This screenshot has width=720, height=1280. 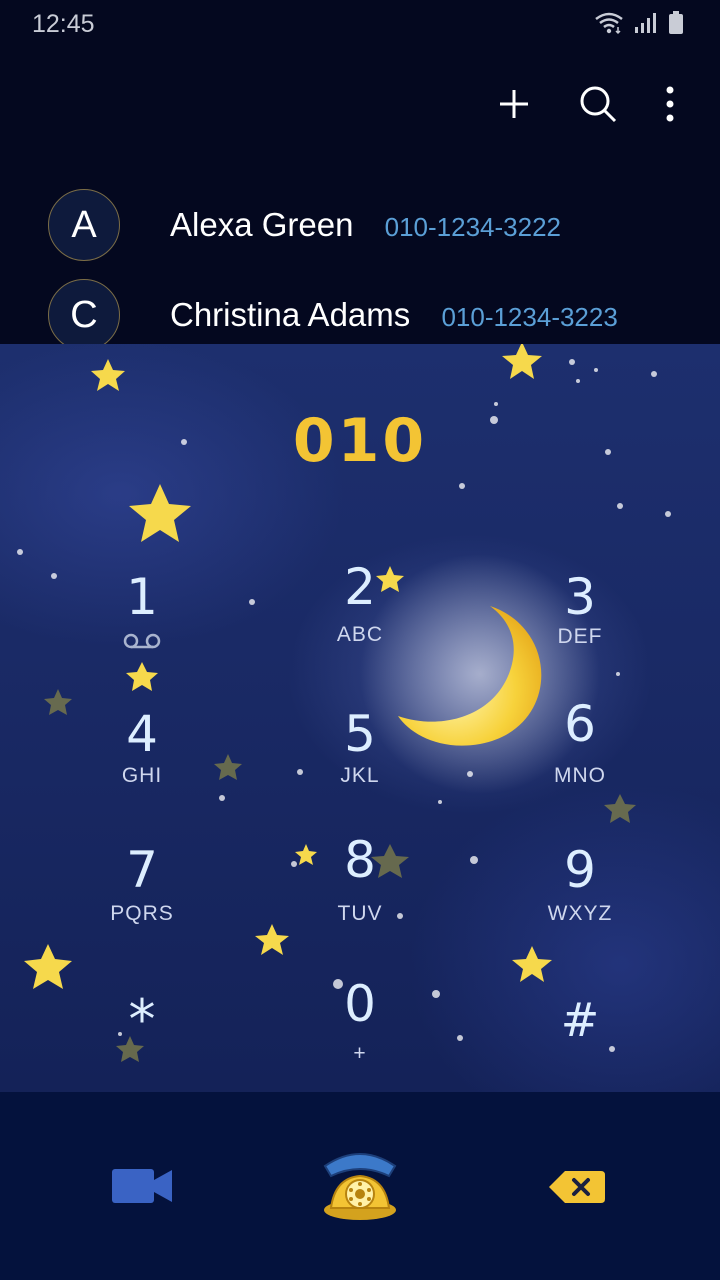 I want to click on dial-key-0: 0 +, so click(x=360, y=1034).